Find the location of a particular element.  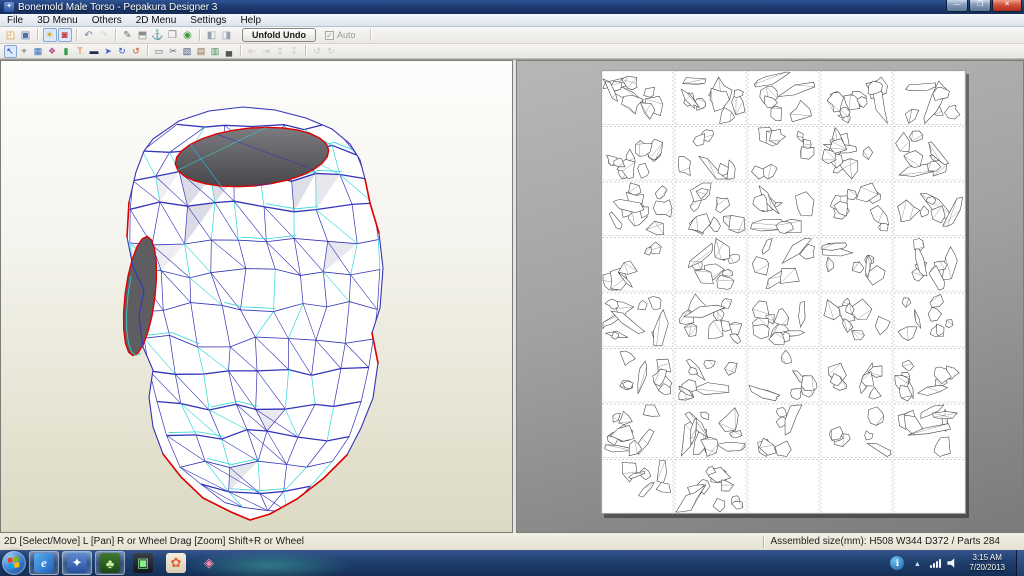

fern-viewer-icon: ♣ is located at coordinates (110, 563).